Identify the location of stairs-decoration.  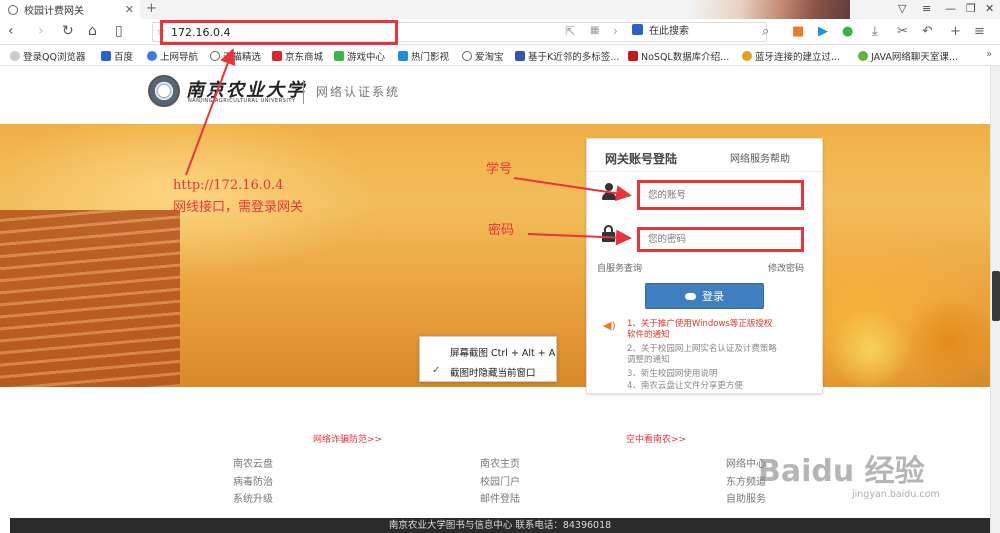
(90, 298).